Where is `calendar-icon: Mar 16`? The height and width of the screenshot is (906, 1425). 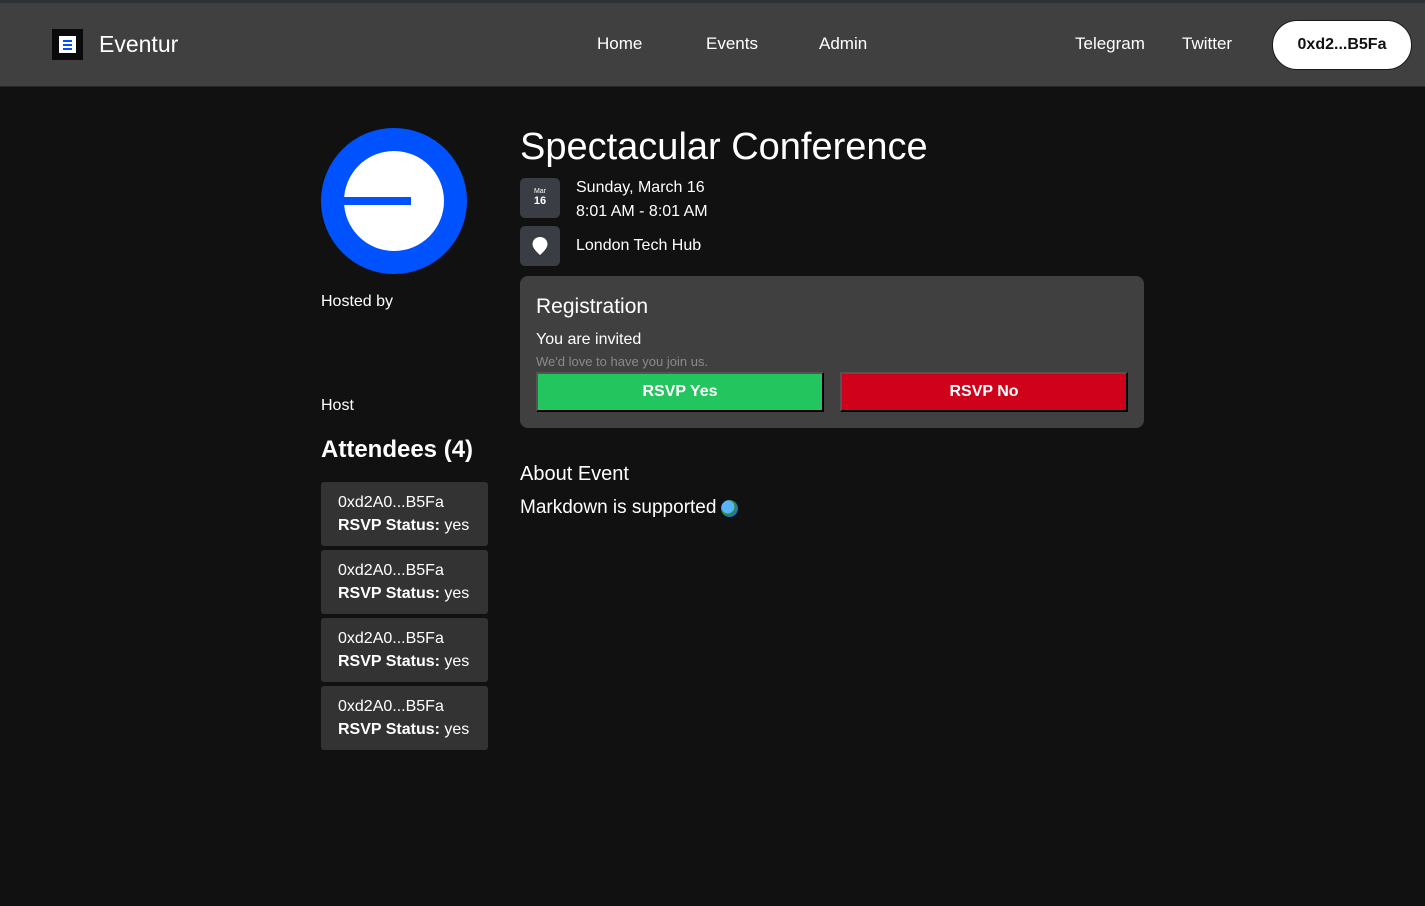
calendar-icon: Mar 16 is located at coordinates (540, 198).